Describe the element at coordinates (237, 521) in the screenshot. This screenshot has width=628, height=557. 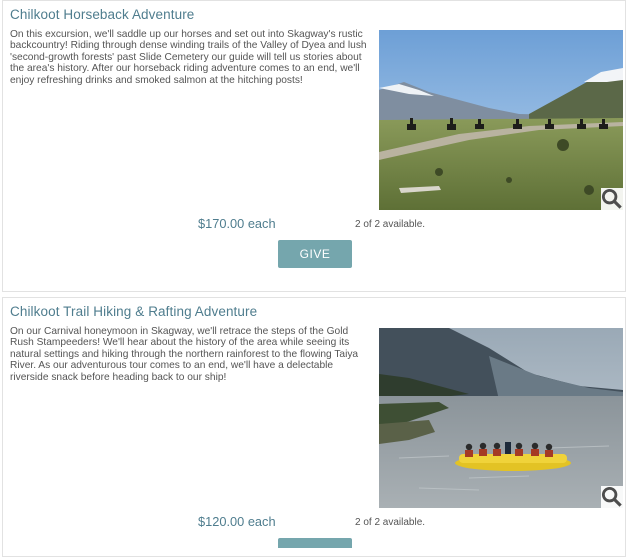
I see `listing-price: $120.00 each` at that location.